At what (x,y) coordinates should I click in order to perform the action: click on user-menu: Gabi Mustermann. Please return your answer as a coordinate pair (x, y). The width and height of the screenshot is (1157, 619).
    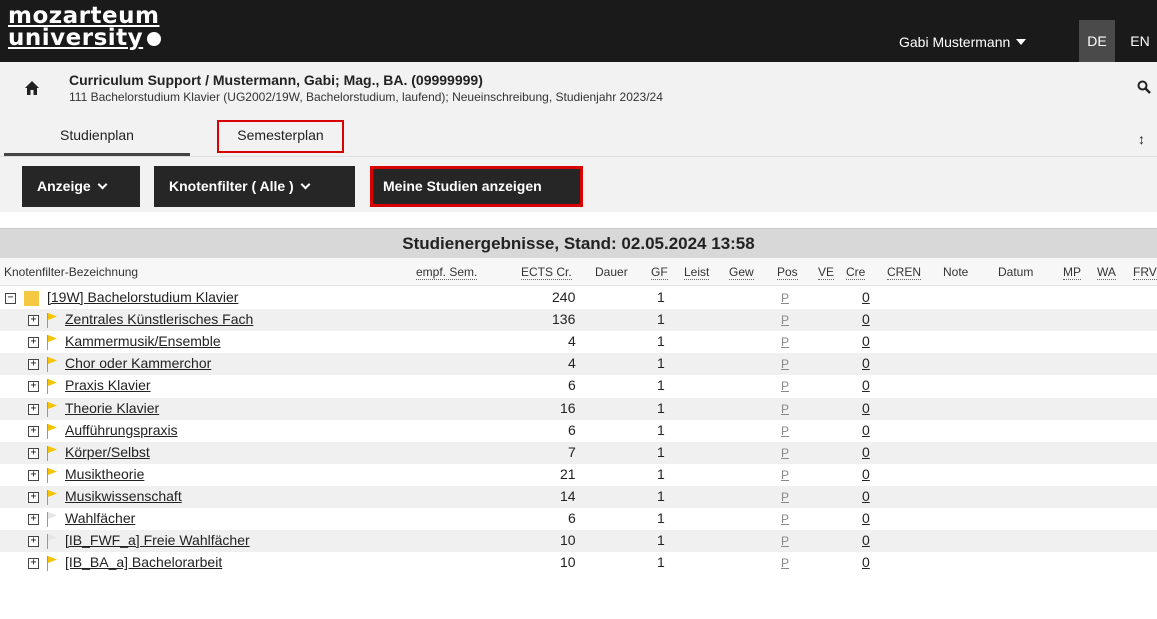
    Looking at the image, I should click on (963, 42).